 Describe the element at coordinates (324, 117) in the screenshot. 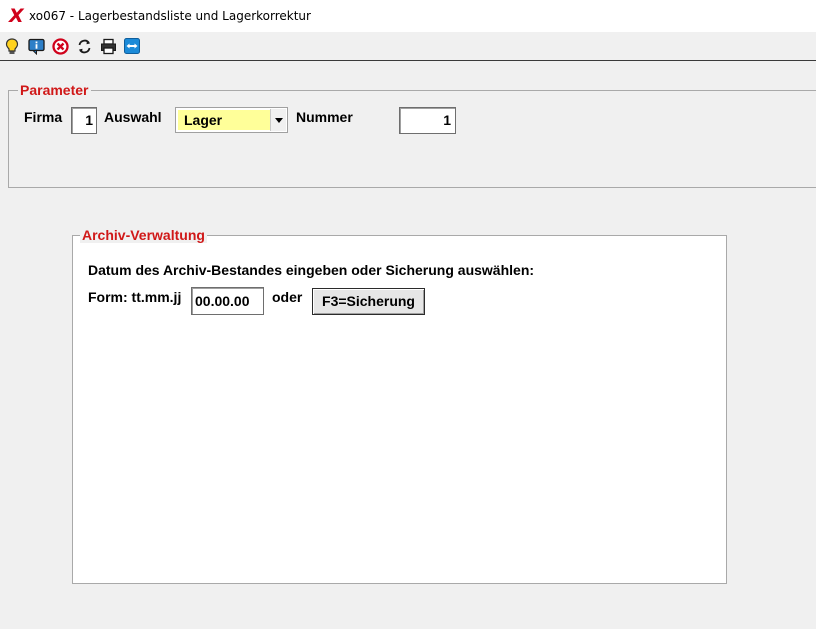

I see `nummer-label: Nummer` at that location.